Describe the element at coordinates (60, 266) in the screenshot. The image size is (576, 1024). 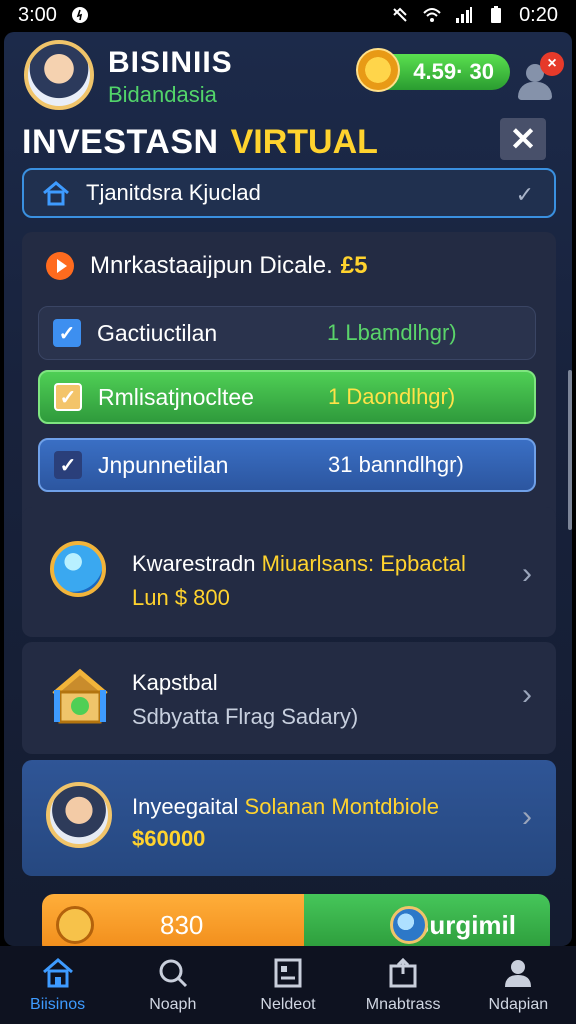
I see `play-icon` at that location.